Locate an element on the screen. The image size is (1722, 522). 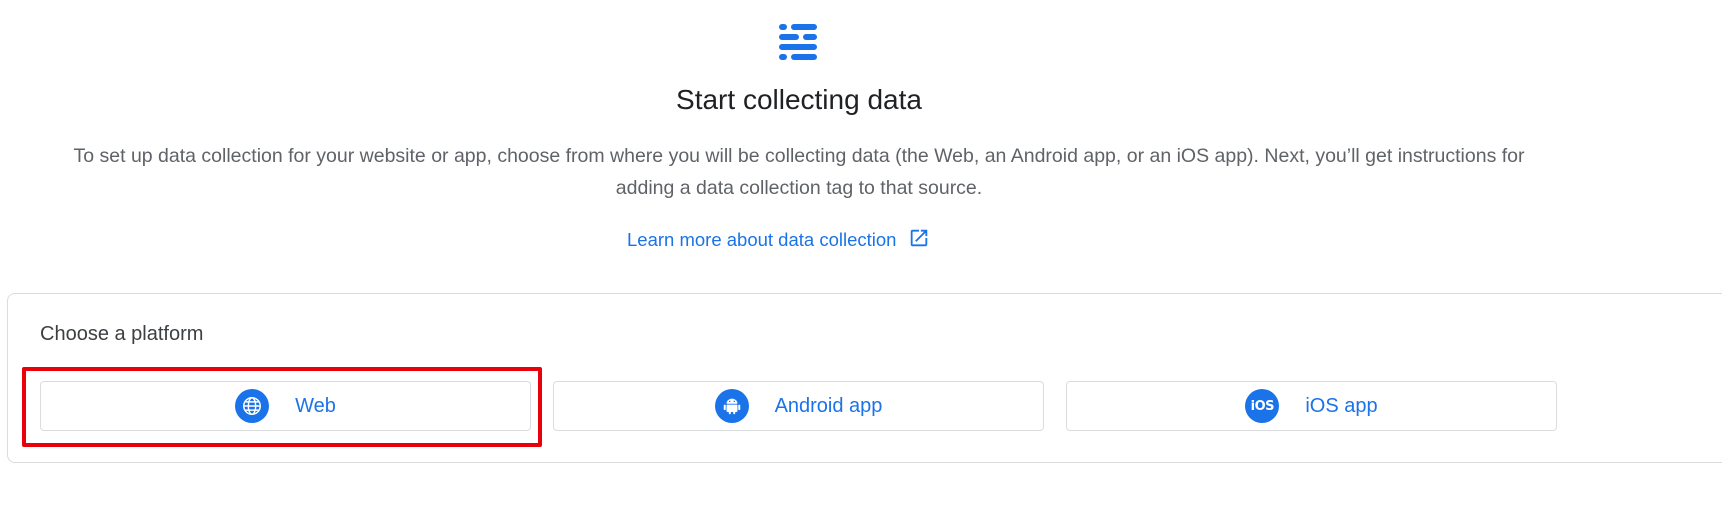
platform-heading: Choose a platform is located at coordinates (122, 334).